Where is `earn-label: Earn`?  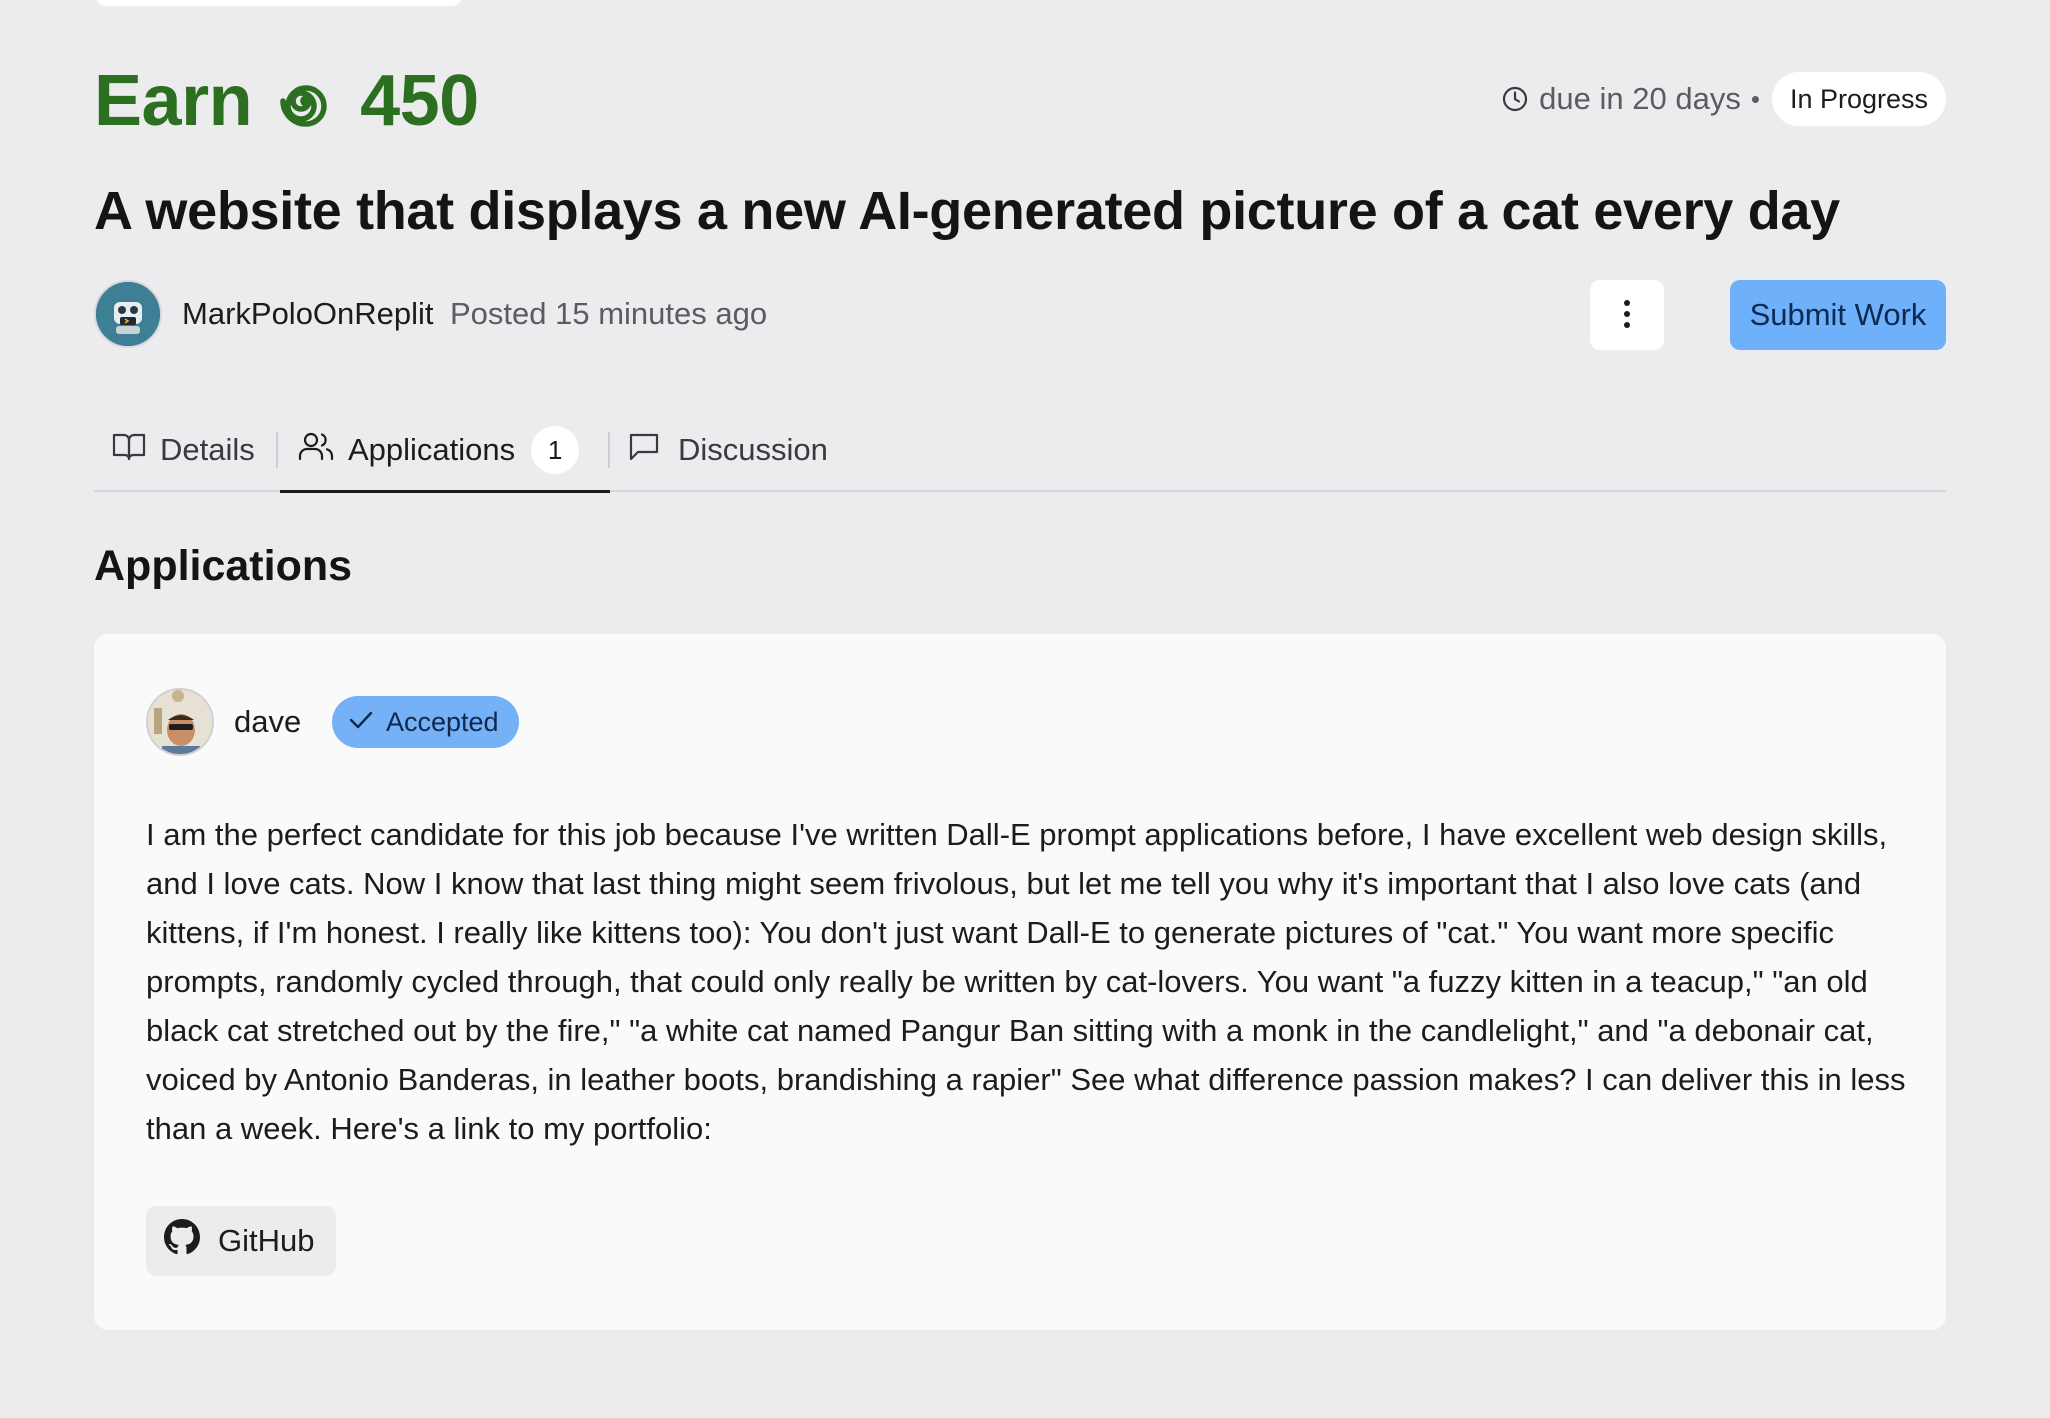 earn-label: Earn is located at coordinates (173, 101).